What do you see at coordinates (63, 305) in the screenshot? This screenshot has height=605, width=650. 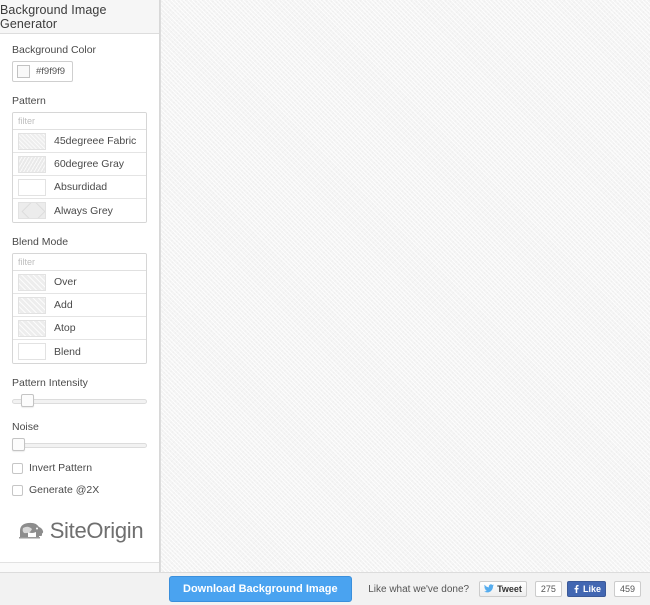 I see `list-item-label: Add` at bounding box center [63, 305].